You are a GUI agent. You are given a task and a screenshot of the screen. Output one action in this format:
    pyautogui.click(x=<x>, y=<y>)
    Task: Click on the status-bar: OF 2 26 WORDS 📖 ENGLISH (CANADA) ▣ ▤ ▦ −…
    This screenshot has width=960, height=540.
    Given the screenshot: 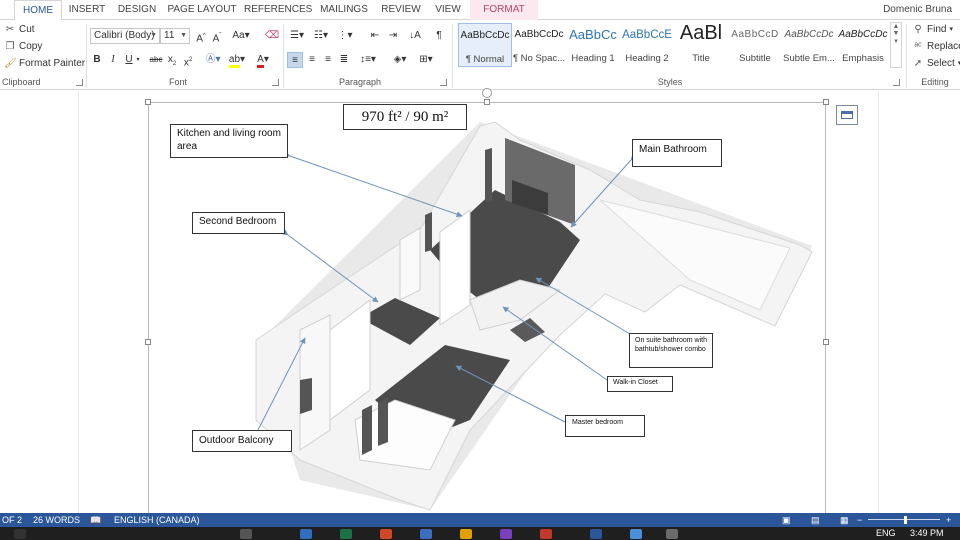 What is the action you would take?
    pyautogui.click(x=480, y=520)
    